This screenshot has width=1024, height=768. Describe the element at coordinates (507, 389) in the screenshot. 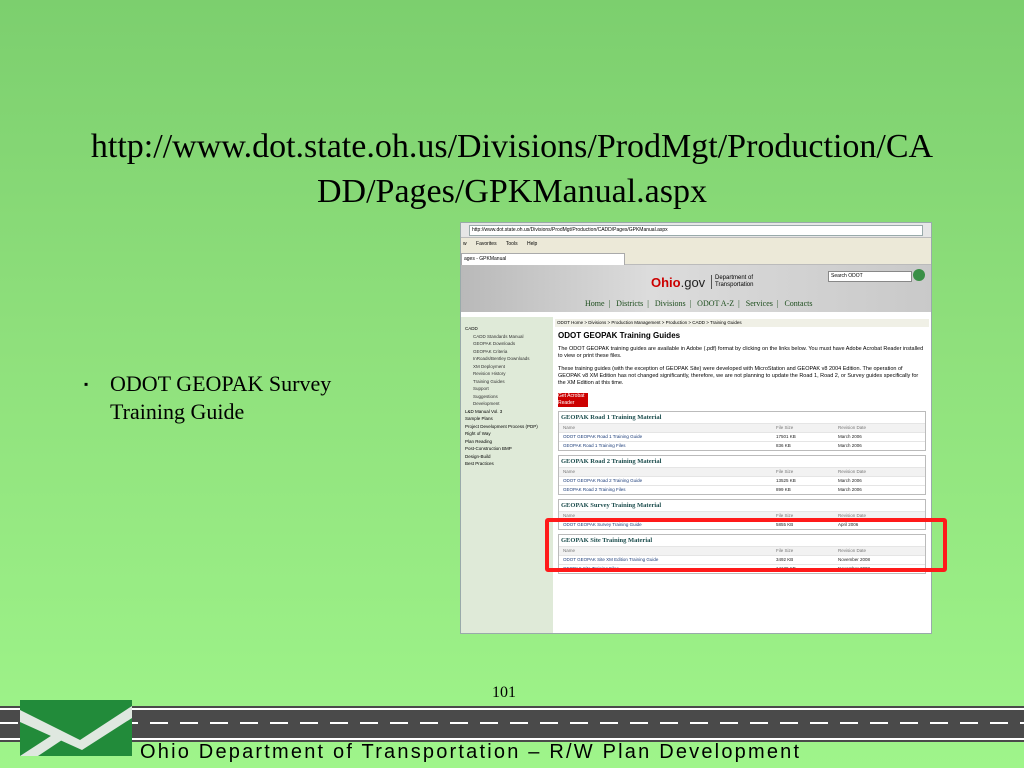

I see `sidebar-item: Support` at that location.